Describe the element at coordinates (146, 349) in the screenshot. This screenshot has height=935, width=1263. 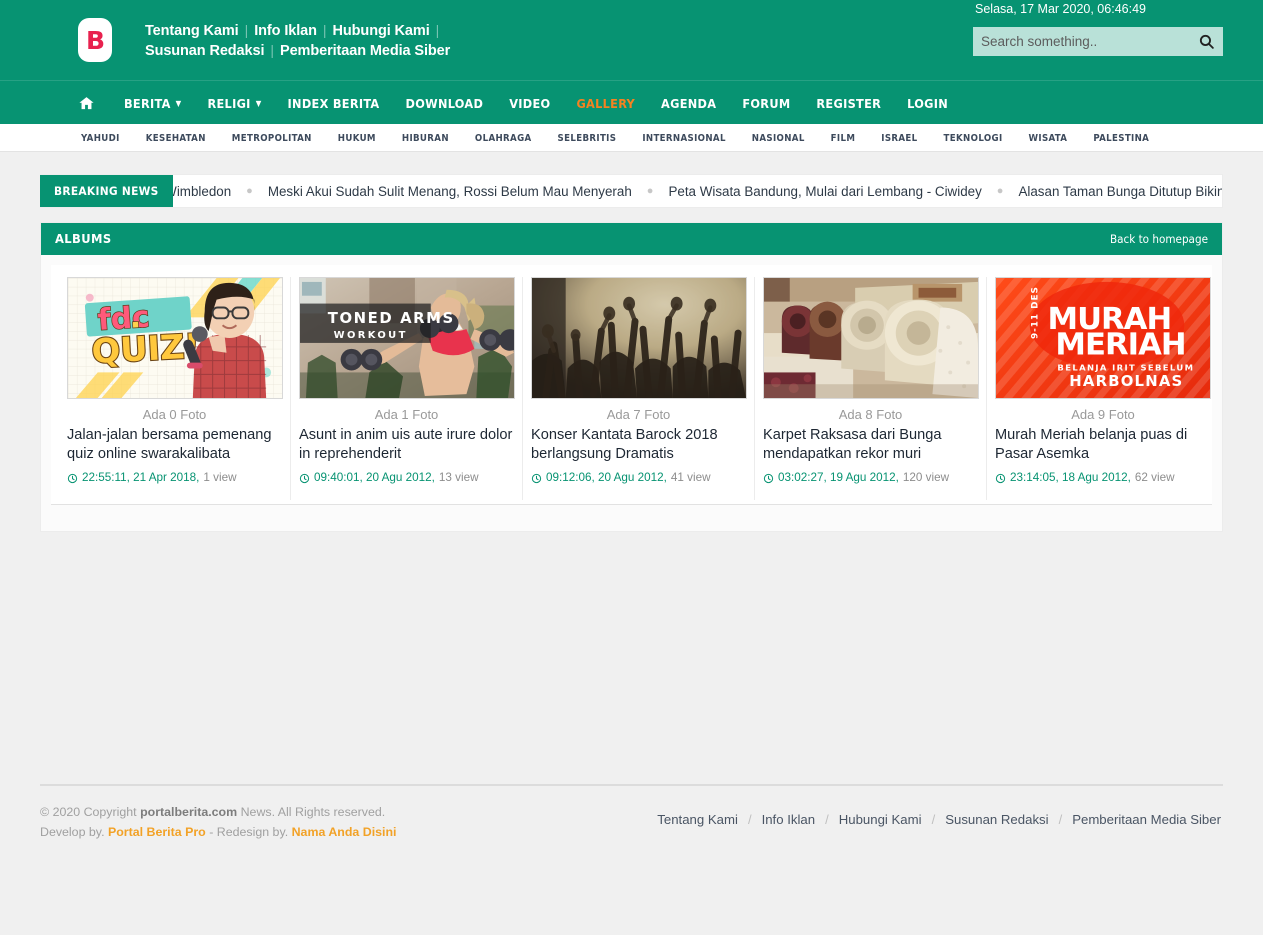
I see `svg-text: QUIZ!` at that location.